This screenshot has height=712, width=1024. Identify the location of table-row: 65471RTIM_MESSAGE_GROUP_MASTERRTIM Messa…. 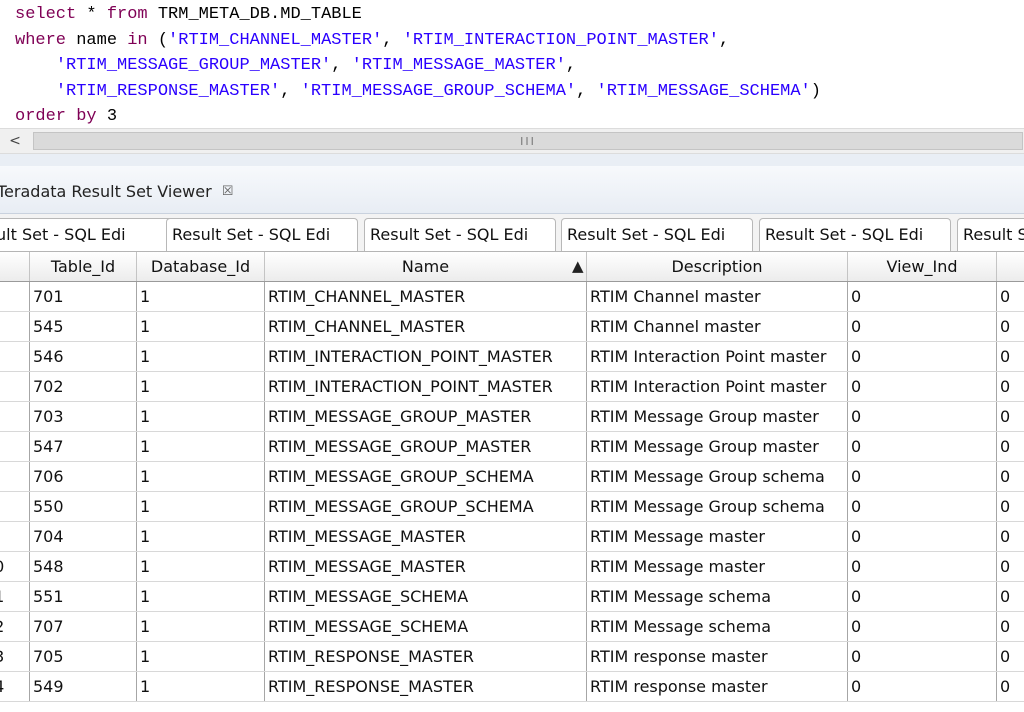
(512, 447).